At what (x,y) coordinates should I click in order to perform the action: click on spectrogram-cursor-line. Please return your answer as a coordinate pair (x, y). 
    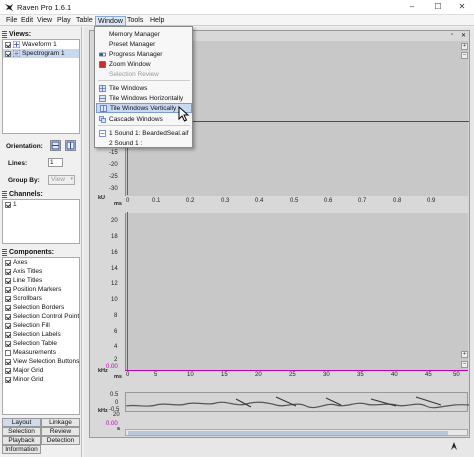
    Looking at the image, I should click on (127, 291).